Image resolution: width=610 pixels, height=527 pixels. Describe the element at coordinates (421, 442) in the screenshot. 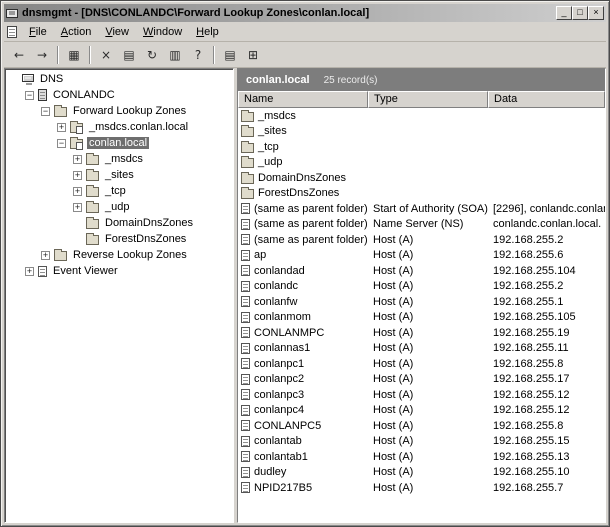

I see `table-row: conlantab Host (A) 192.168.255.15` at that location.